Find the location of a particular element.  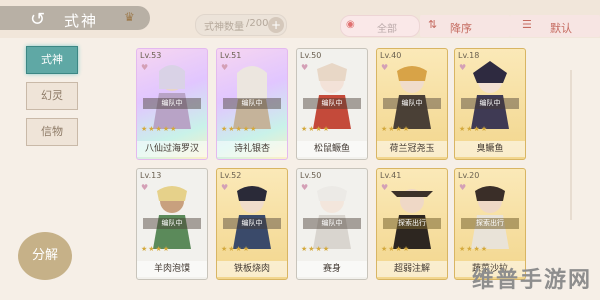

side-menu: 式神 幻灵 信物 分解 is located at coordinates (51, 158).